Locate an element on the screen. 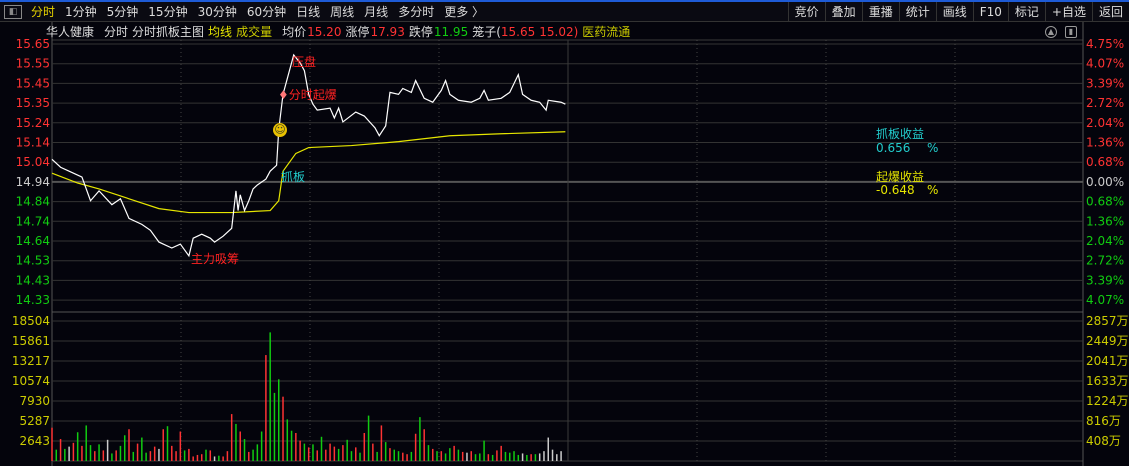 The height and width of the screenshot is (466, 1129). amount-tick: 2041万 is located at coordinates (1107, 361).